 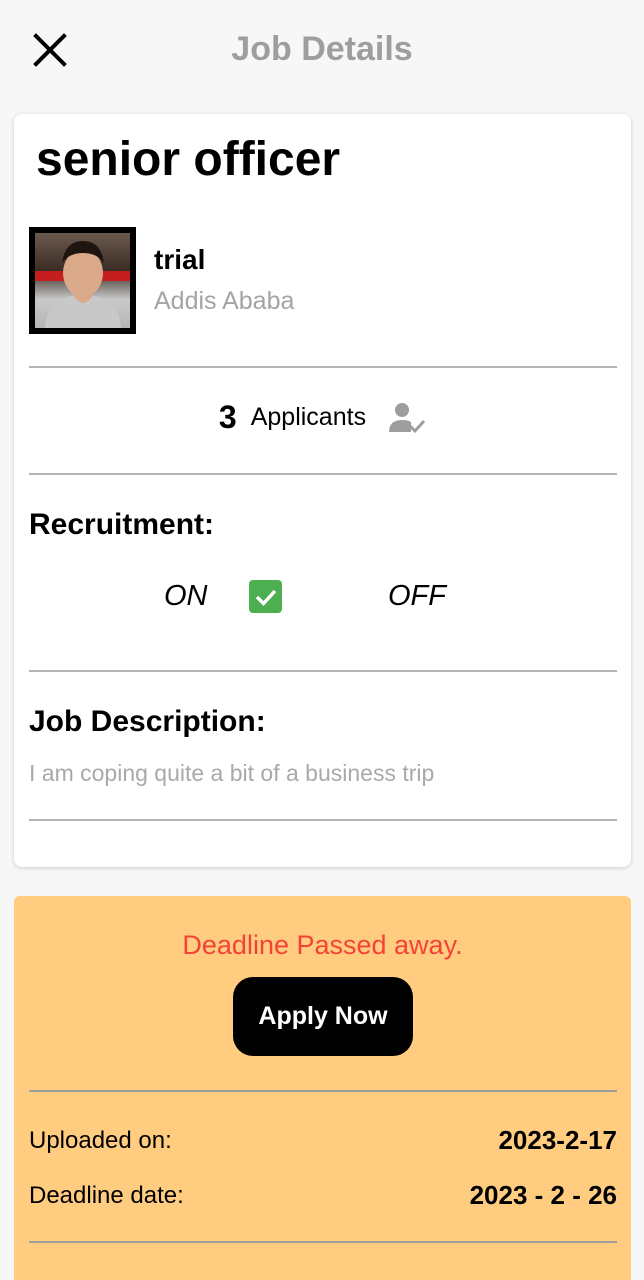 I want to click on applicants-count: 3, so click(x=227, y=417).